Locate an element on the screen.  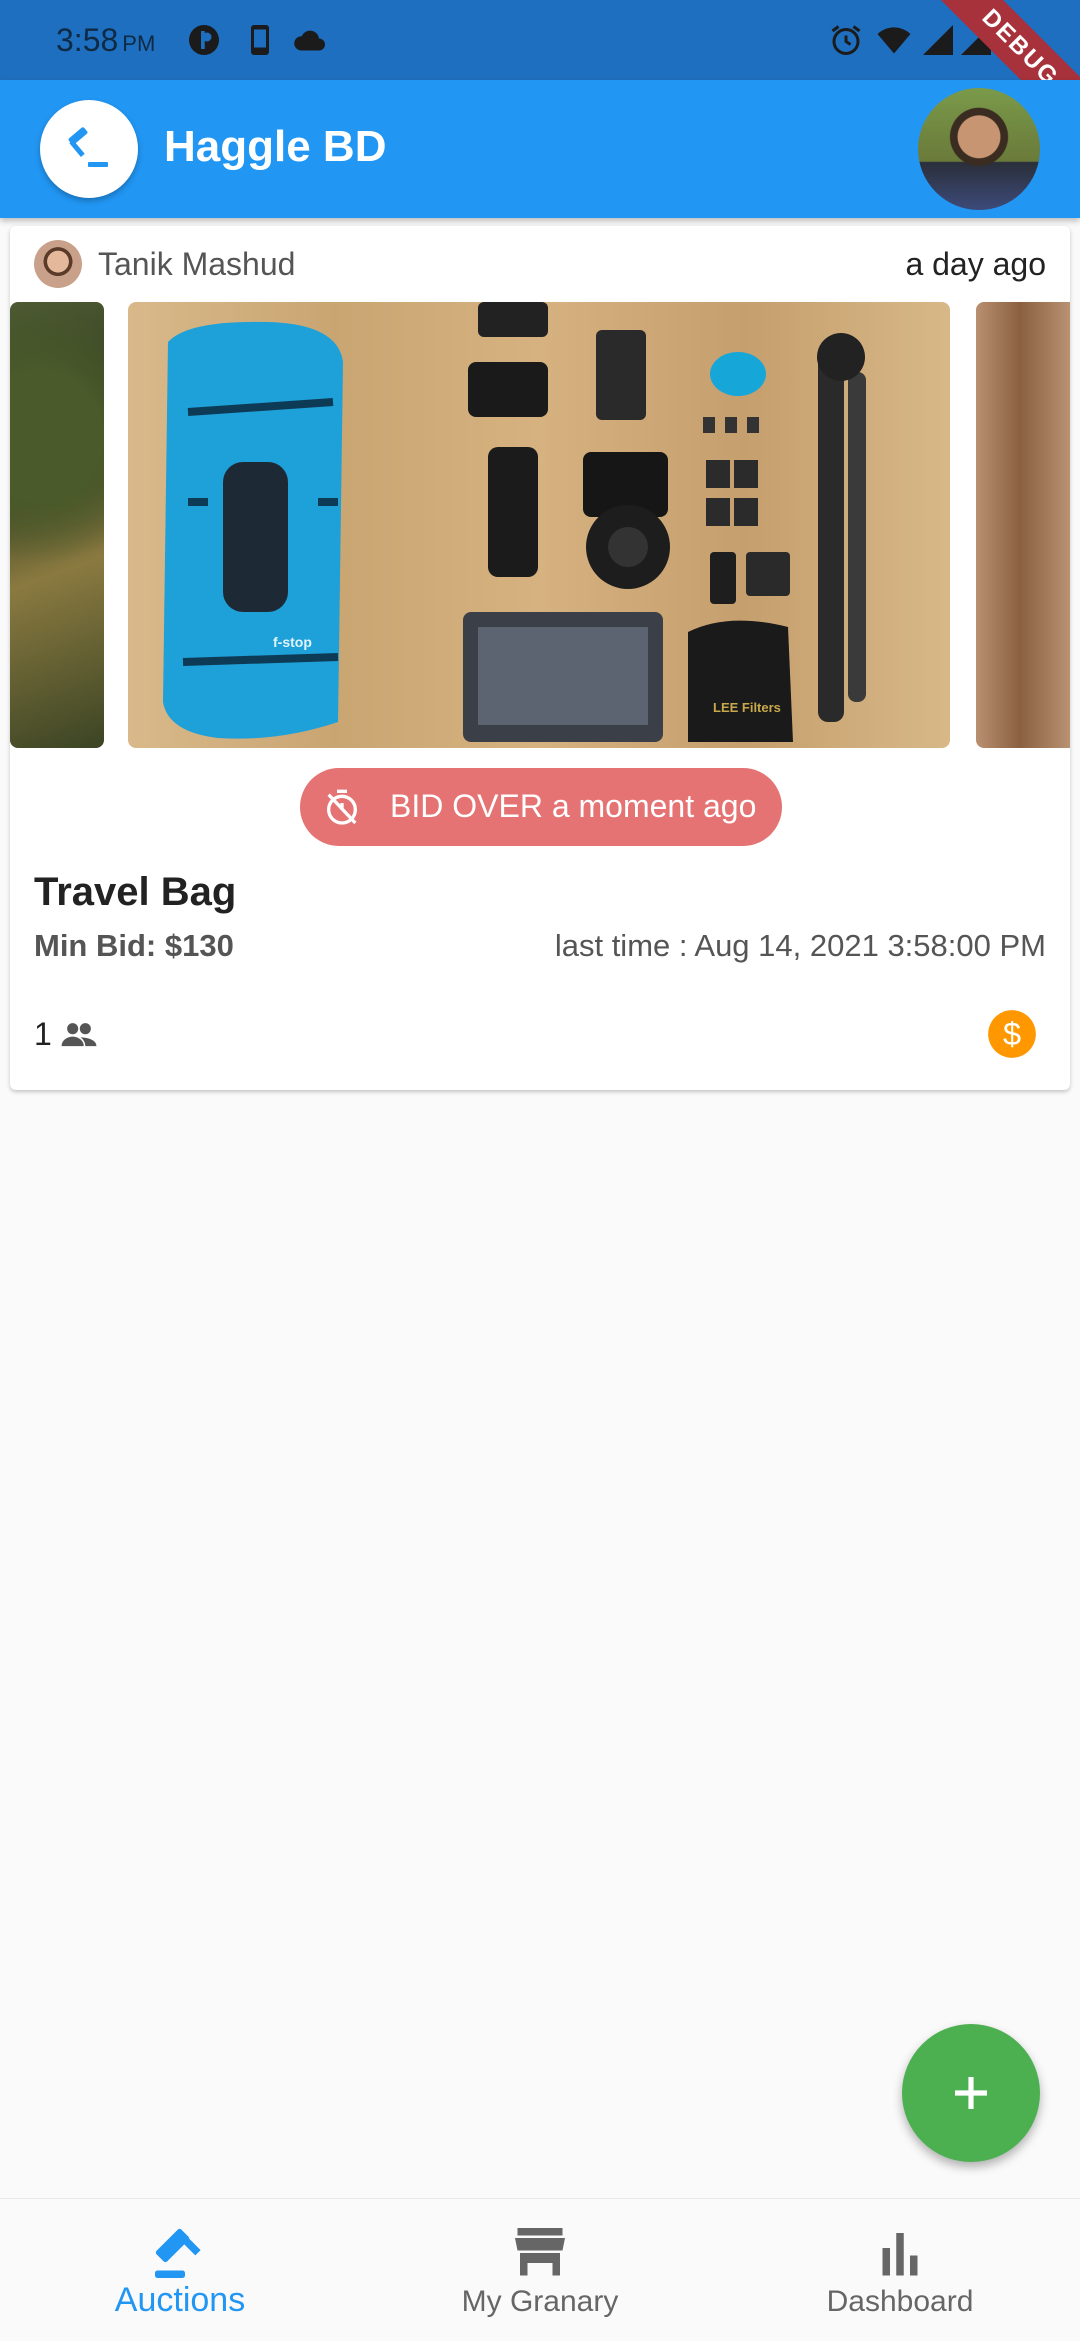
gavel-icon is located at coordinates (178, 2253).